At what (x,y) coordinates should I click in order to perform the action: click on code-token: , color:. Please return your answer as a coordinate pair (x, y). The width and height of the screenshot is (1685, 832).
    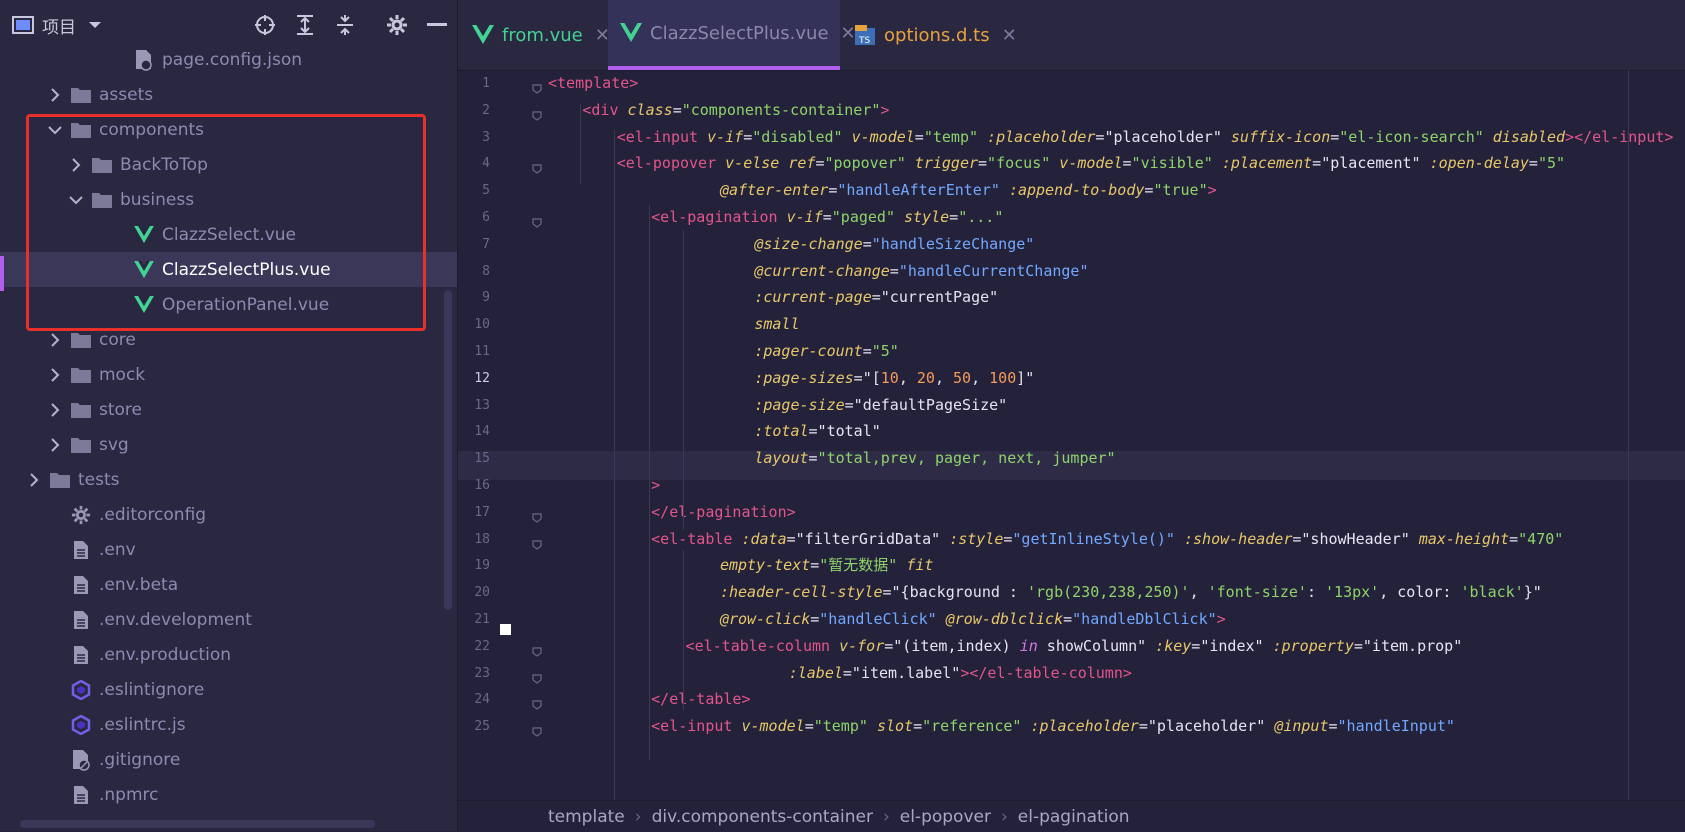
    Looking at the image, I should click on (1420, 592).